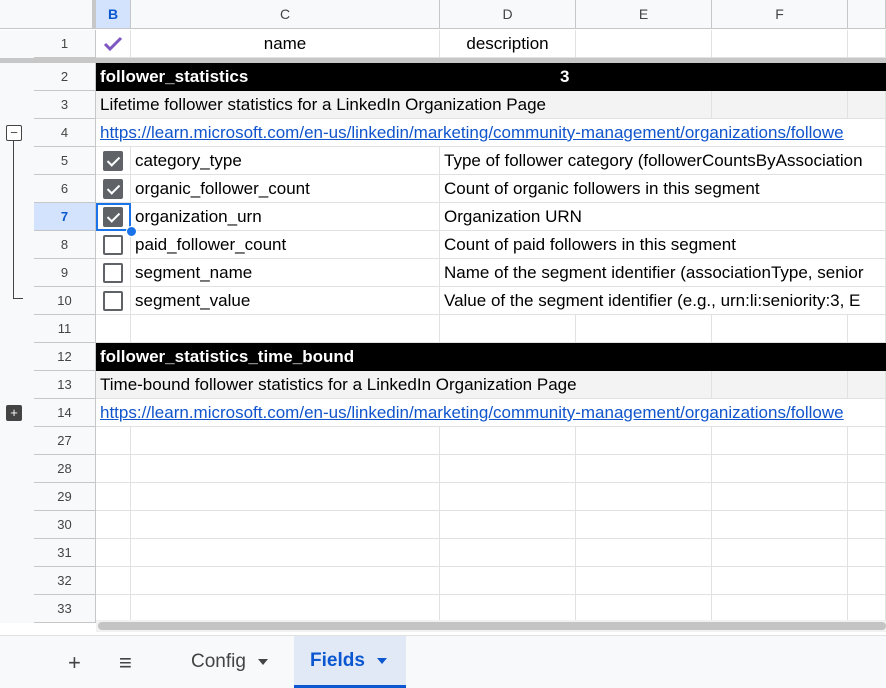 This screenshot has width=886, height=688. Describe the element at coordinates (65, 217) in the screenshot. I see `row-number: 7` at that location.